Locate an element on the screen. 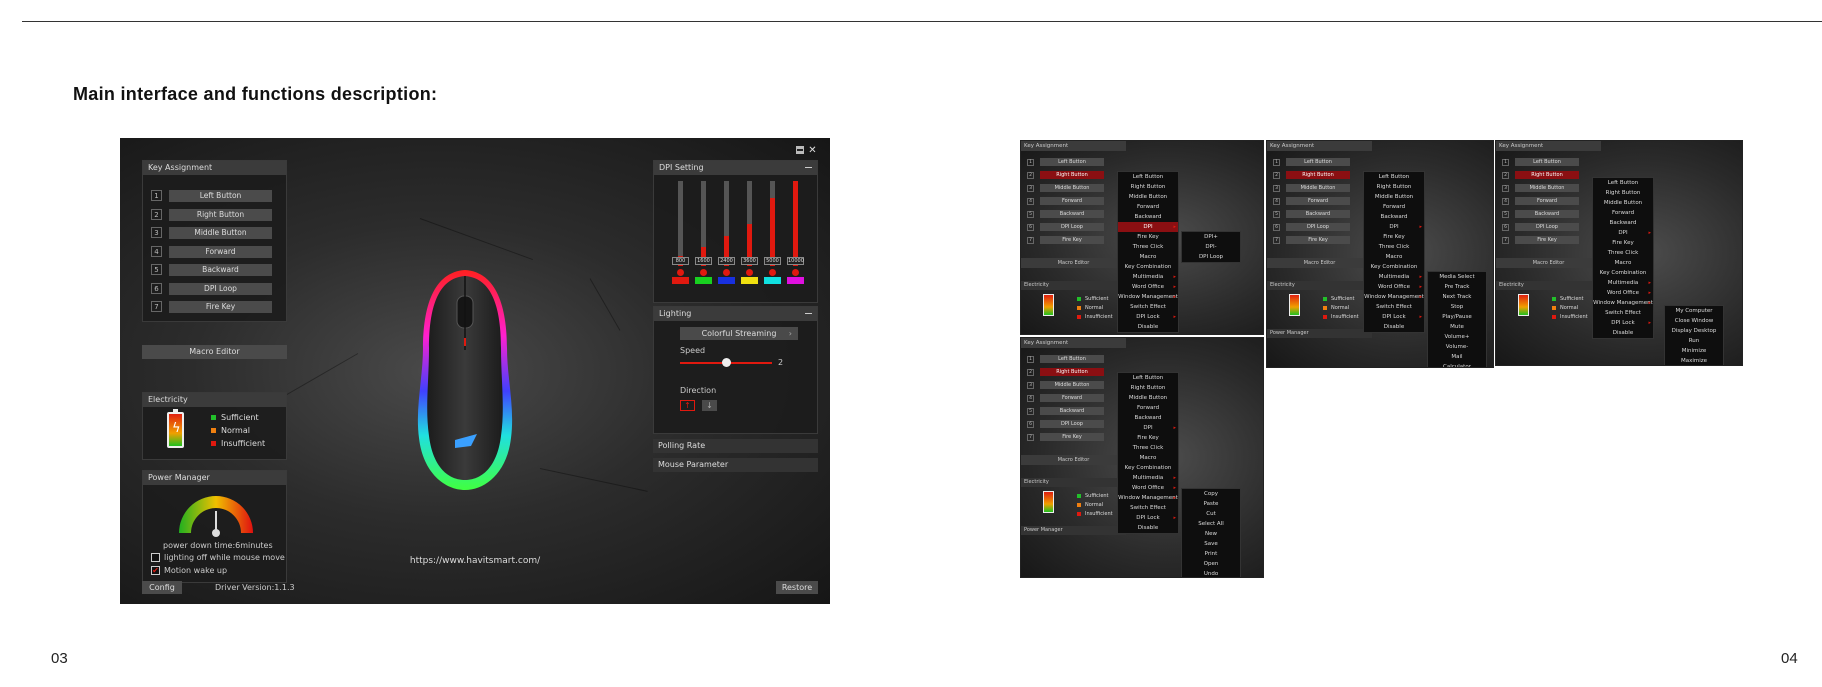 Image resolution: width=1822 pixels, height=687 pixels. key-row-3: 3 Middle Button is located at coordinates (211, 232).